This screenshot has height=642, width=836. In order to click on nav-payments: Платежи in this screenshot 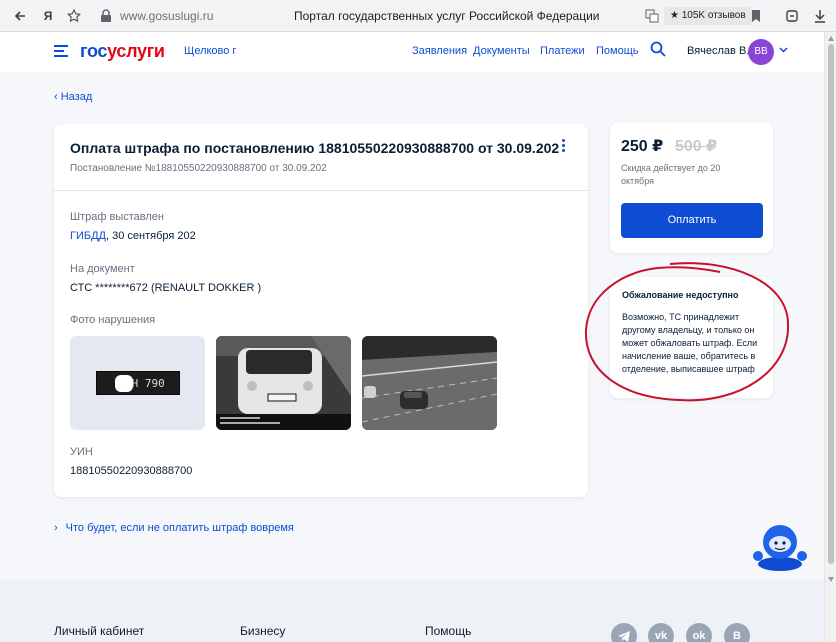, I will do `click(562, 51)`.